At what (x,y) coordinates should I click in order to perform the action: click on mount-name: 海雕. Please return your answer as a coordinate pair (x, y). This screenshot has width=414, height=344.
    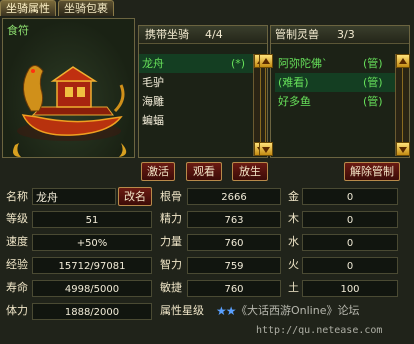
    Looking at the image, I should click on (153, 101).